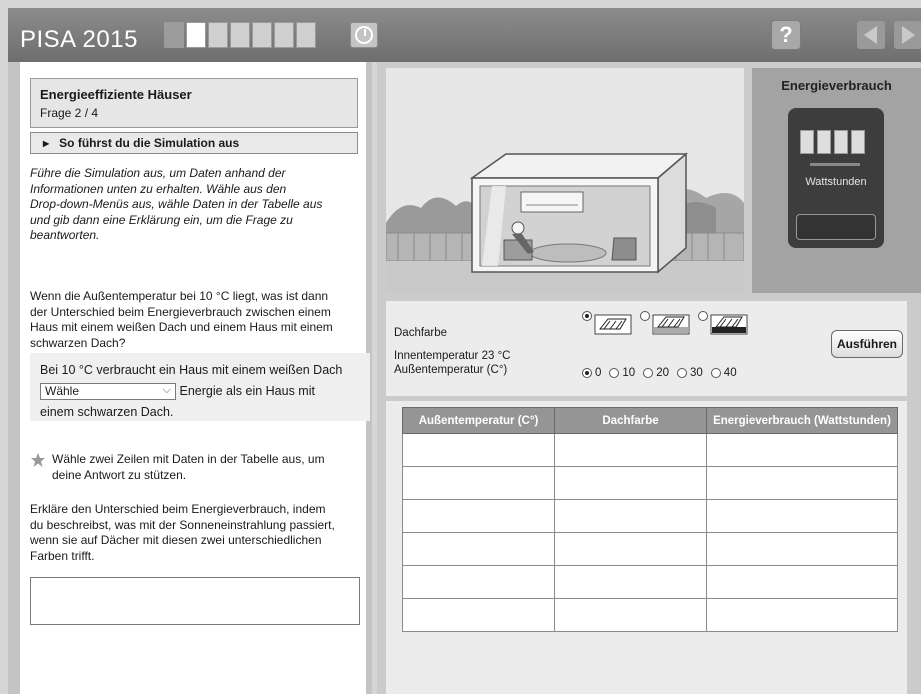  I want to click on energy-select-dropdown: Wähle ⌵, so click(108, 392).